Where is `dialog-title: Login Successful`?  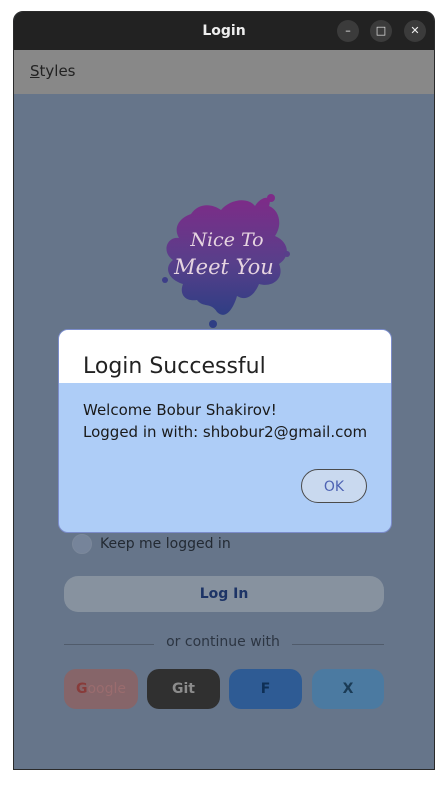 dialog-title: Login Successful is located at coordinates (174, 366).